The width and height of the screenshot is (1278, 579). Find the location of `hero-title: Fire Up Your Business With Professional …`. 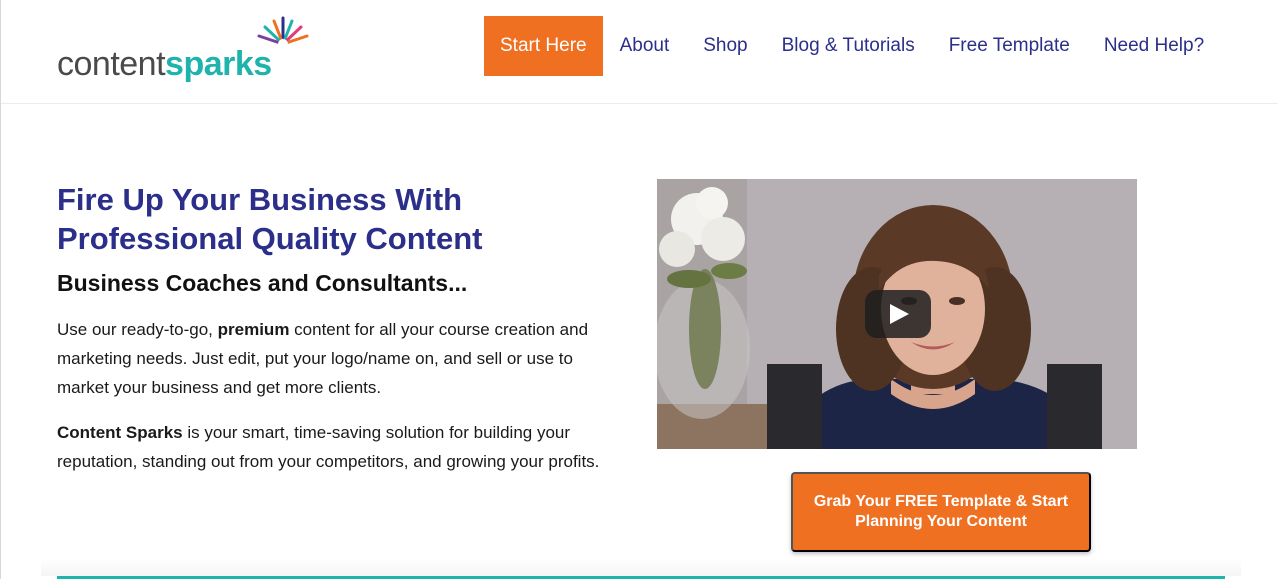

hero-title: Fire Up Your Business With Professional … is located at coordinates (270, 219).